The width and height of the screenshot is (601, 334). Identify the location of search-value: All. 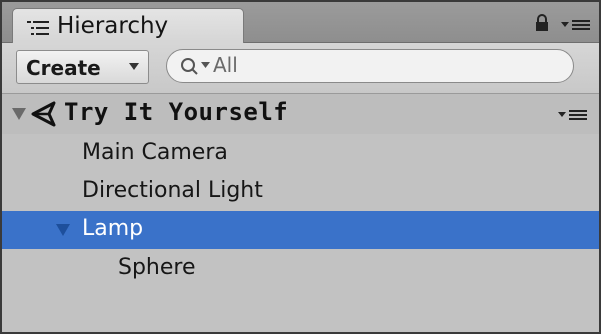
(225, 65).